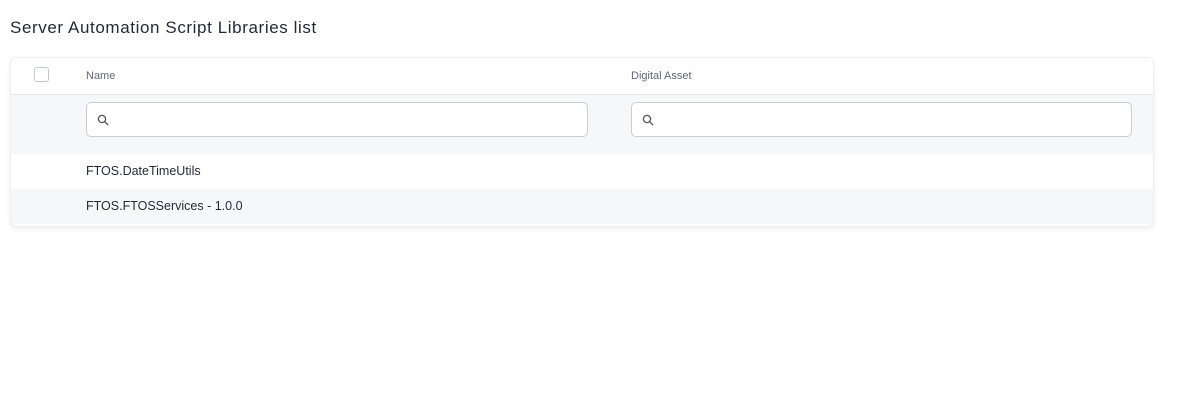 This screenshot has height=395, width=1180. What do you see at coordinates (163, 27) in the screenshot?
I see `page-title: Server Automation Script Libraries list` at bounding box center [163, 27].